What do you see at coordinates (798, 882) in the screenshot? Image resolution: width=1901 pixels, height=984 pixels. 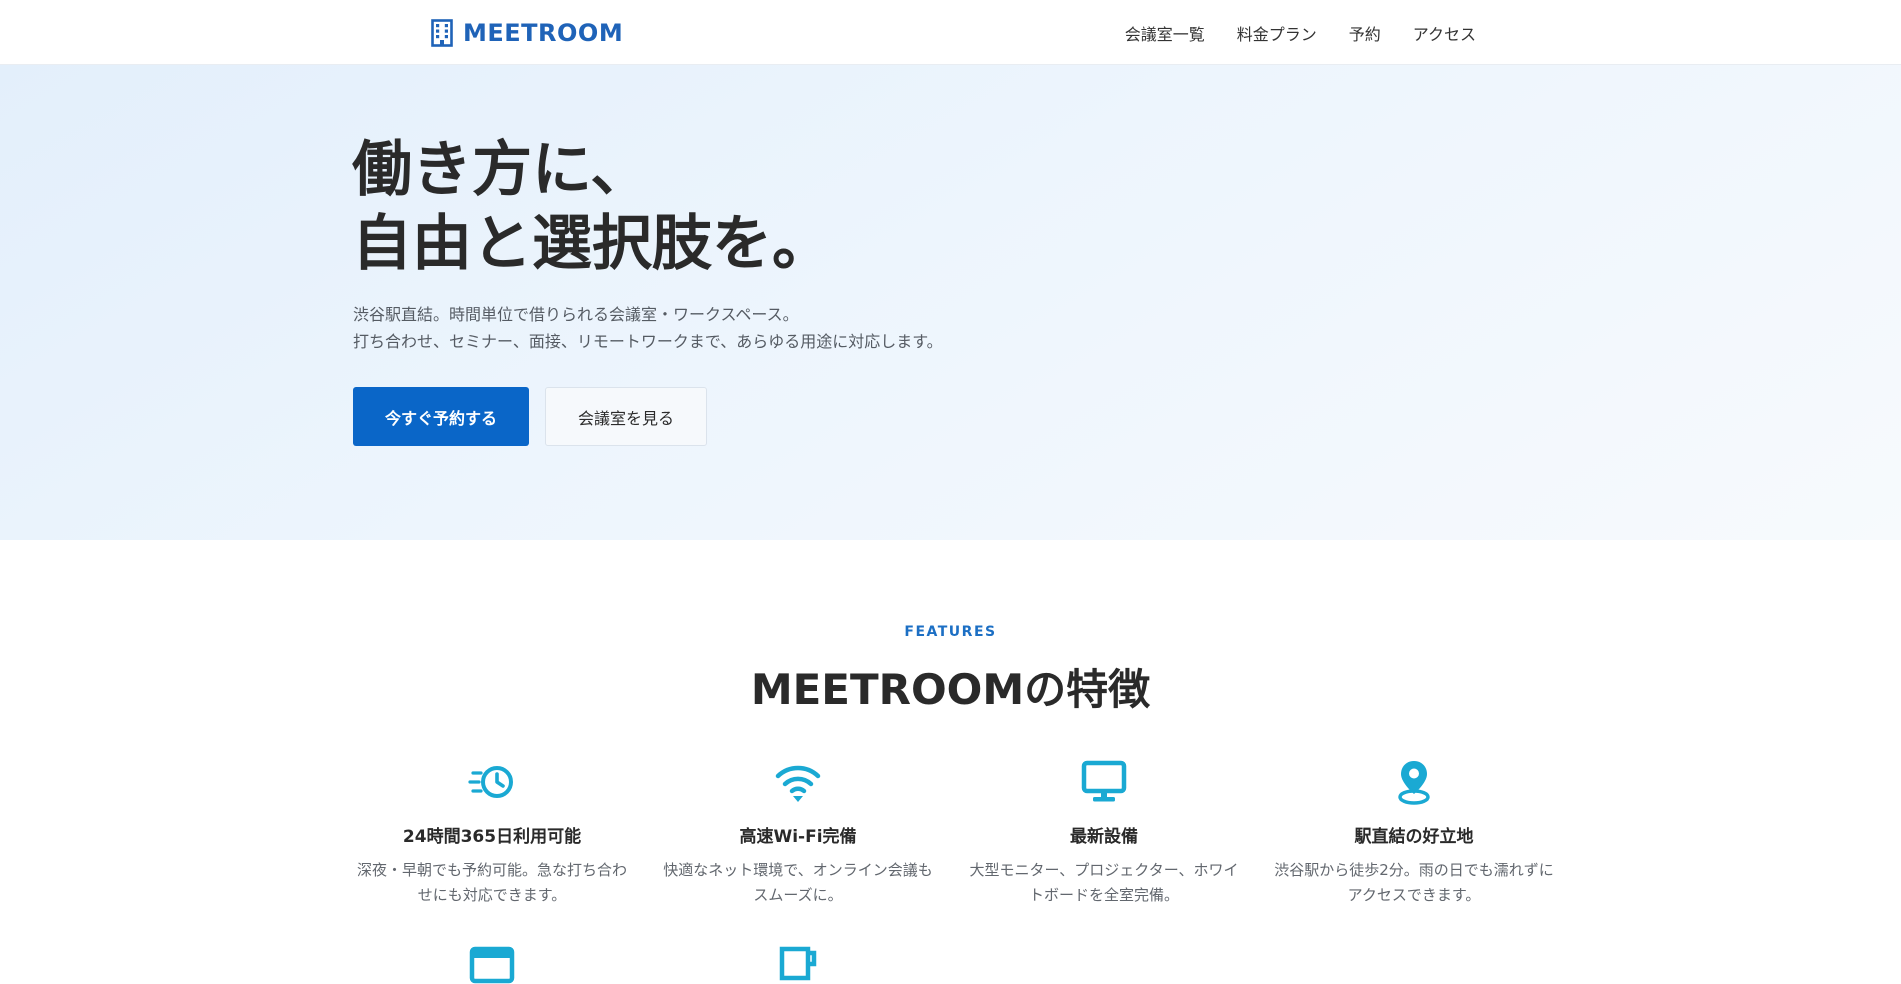 I see `feature-description: 快適なネット環境で、オンライン会議もスムーズに。` at bounding box center [798, 882].